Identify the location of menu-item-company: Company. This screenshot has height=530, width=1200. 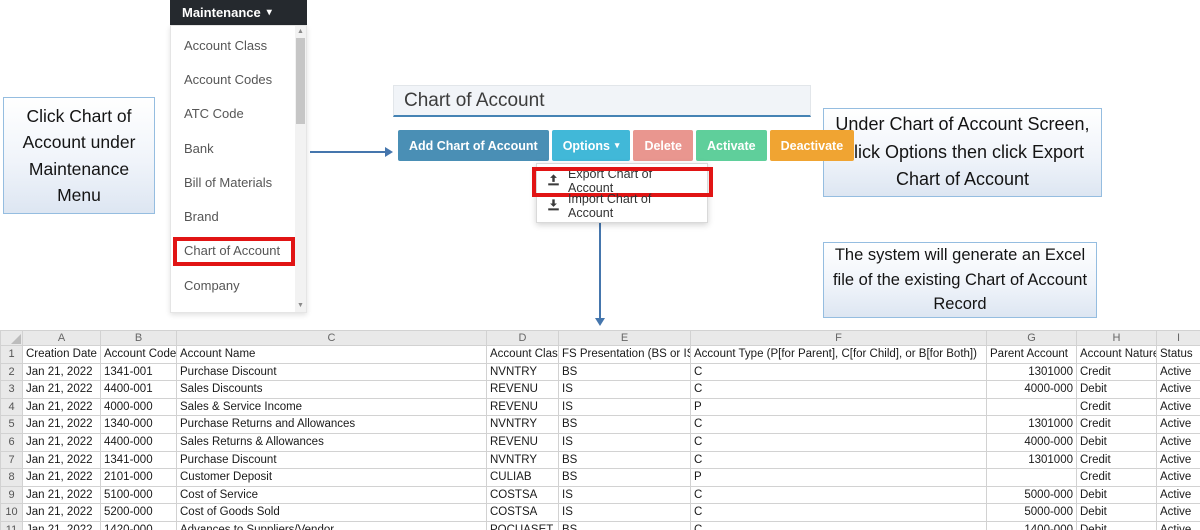
(238, 285).